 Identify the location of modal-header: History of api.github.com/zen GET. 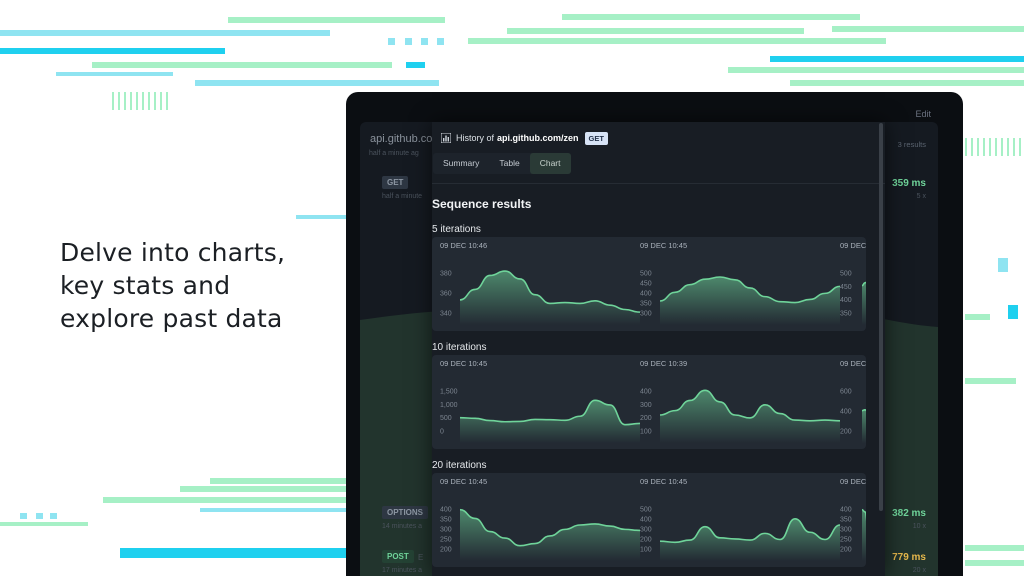
(524, 138).